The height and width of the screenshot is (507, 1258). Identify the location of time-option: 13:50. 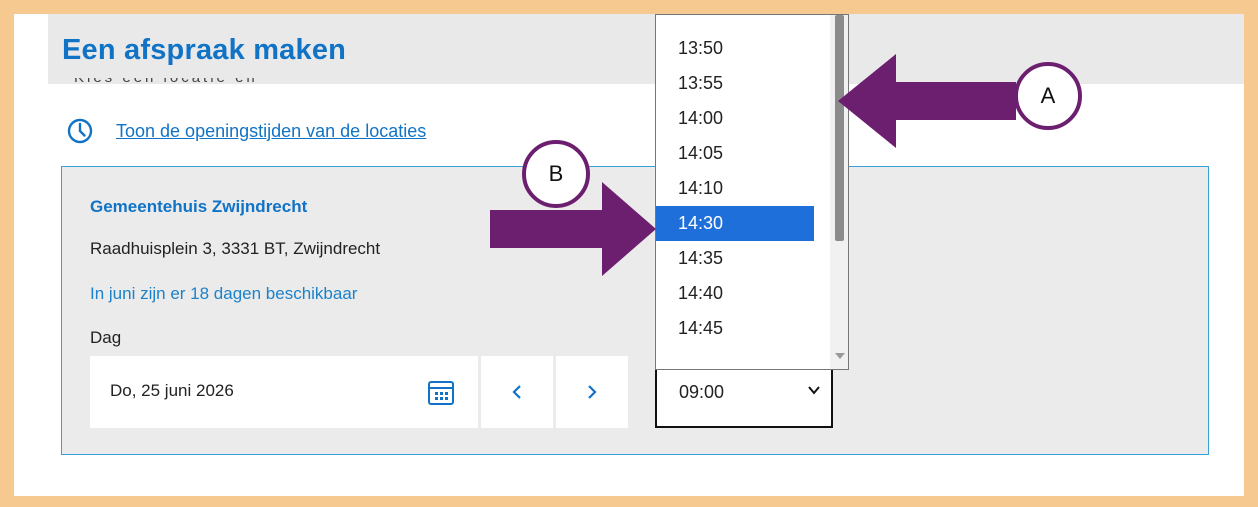
(735, 48).